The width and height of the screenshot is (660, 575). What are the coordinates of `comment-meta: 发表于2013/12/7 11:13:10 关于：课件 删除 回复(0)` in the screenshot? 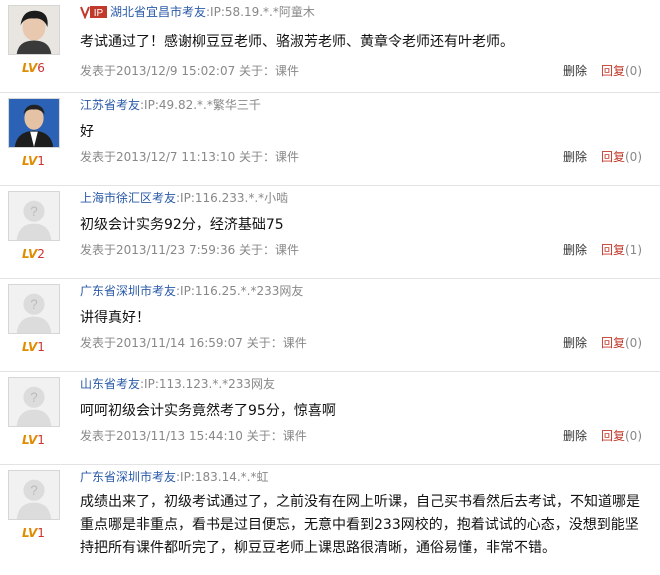 It's located at (361, 157).